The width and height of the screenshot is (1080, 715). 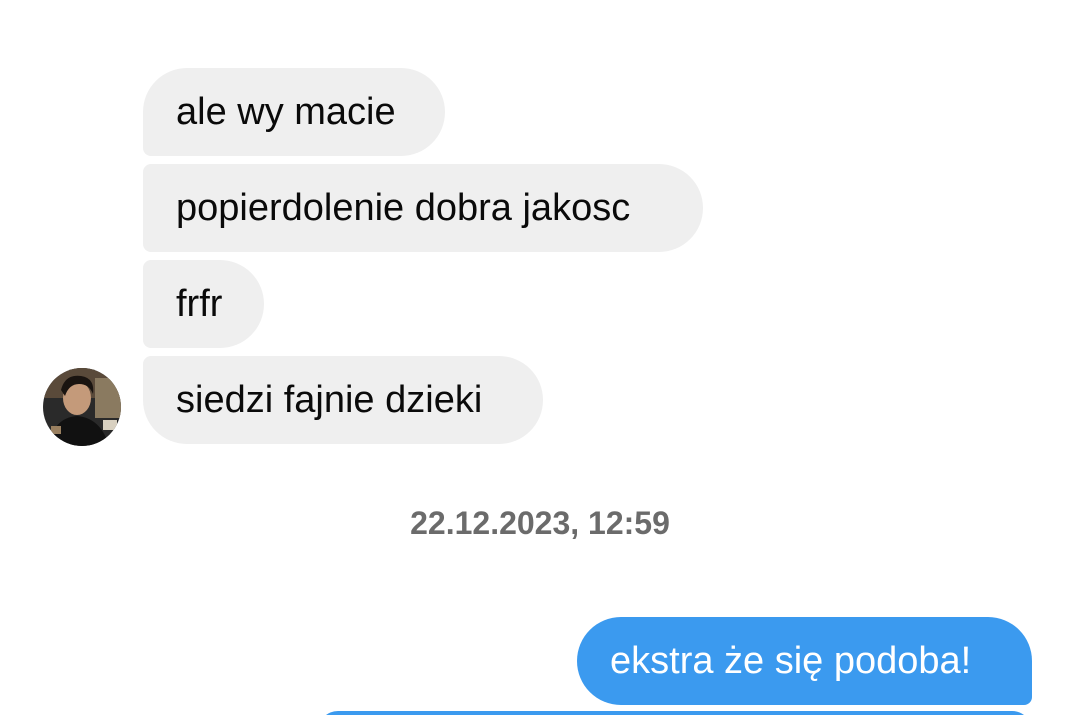 I want to click on message-text: popierdolenie dobra jakosc, so click(x=403, y=208).